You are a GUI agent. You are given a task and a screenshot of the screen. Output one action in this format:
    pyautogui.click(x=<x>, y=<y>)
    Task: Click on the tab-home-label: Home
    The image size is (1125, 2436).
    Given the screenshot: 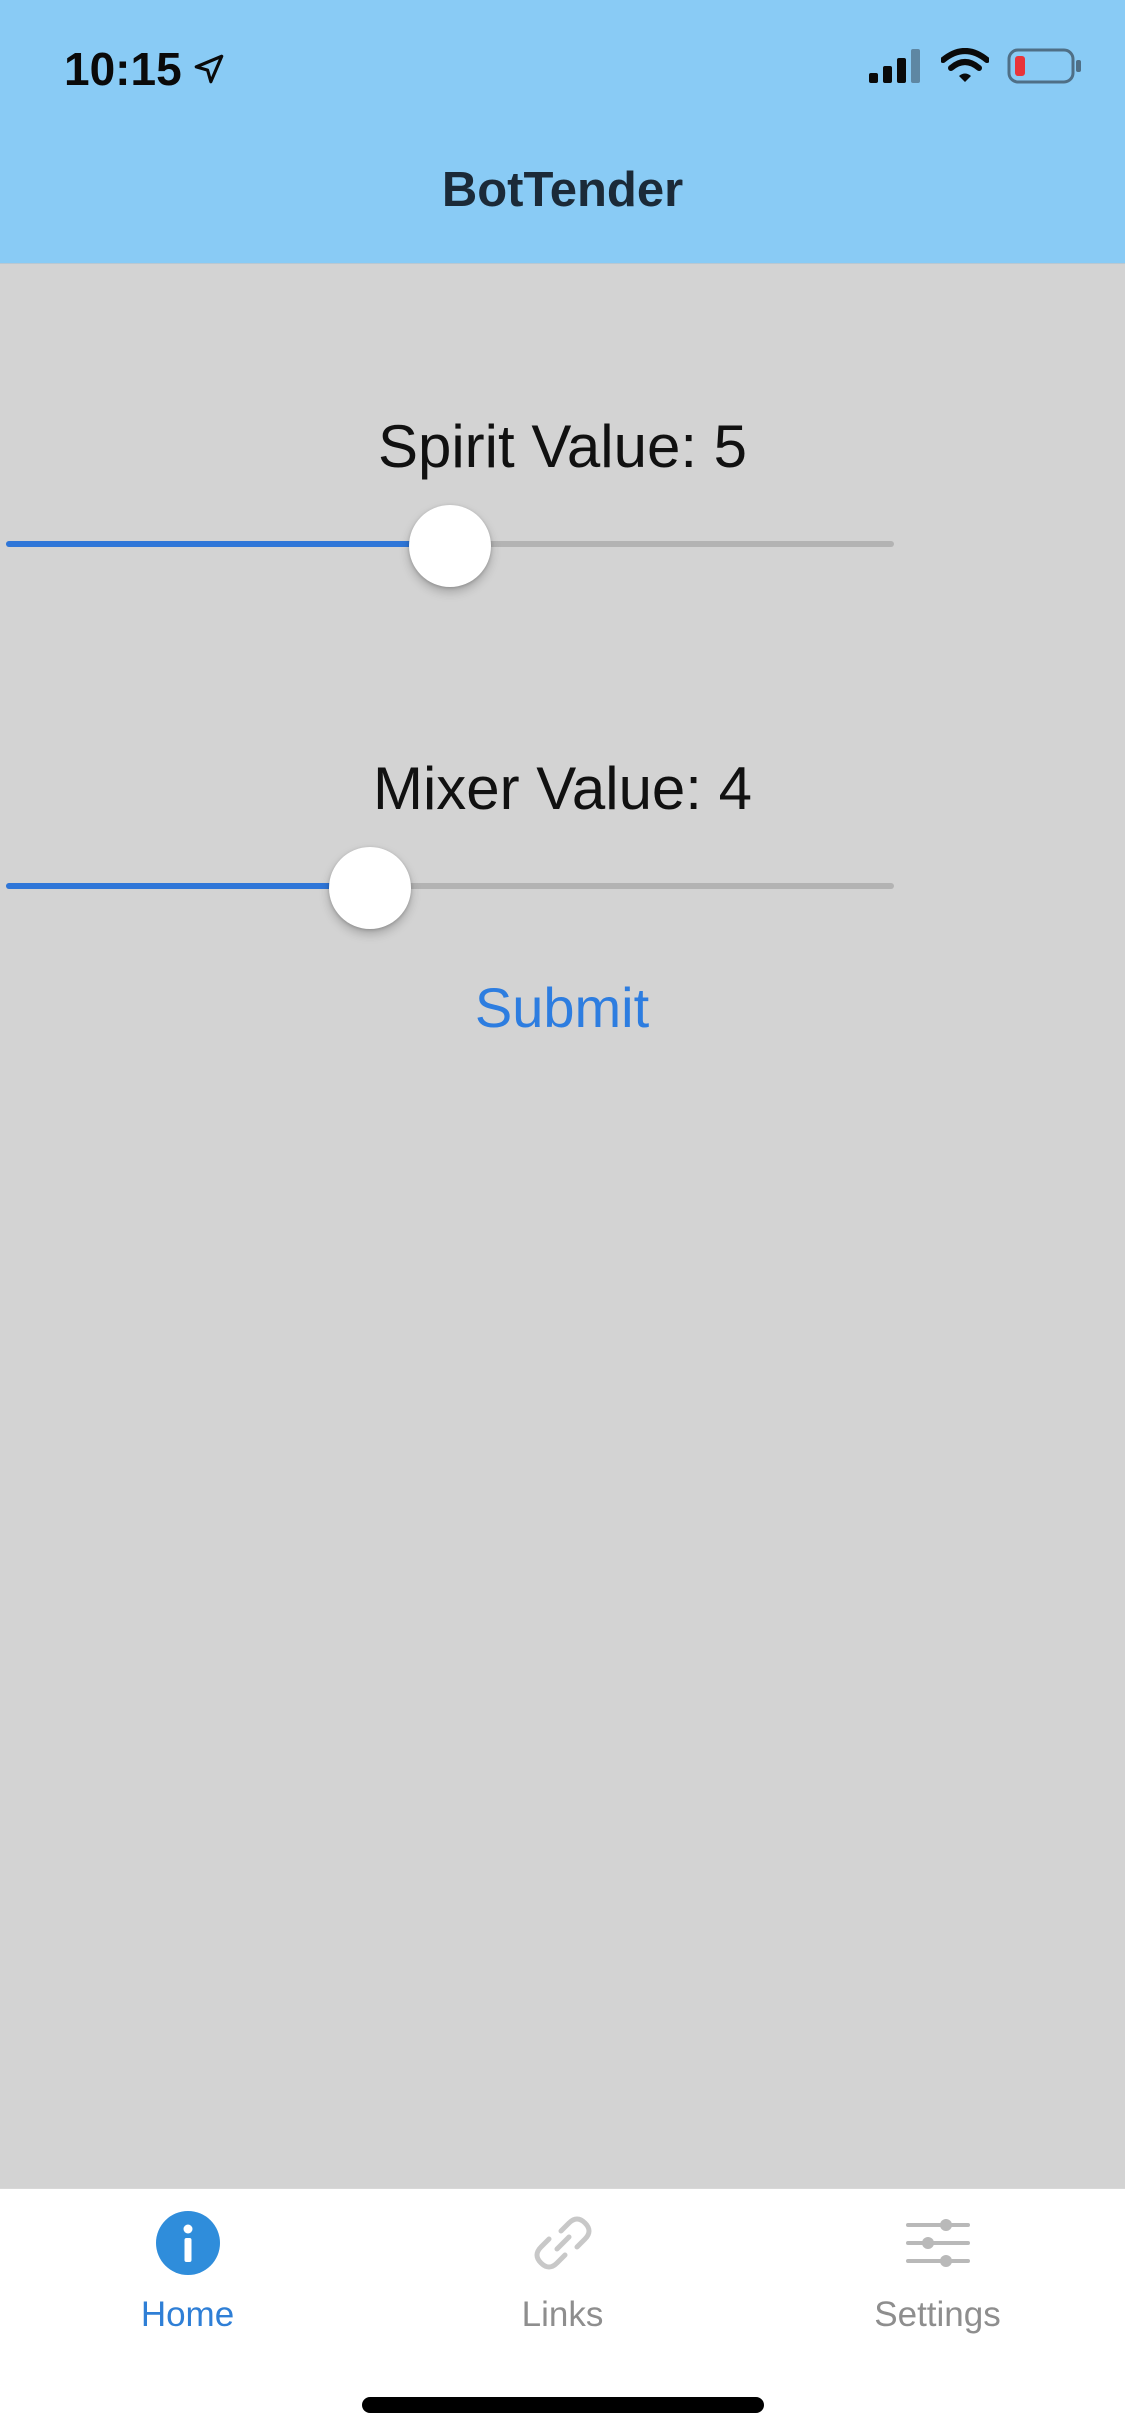 What is the action you would take?
    pyautogui.click(x=187, y=2314)
    